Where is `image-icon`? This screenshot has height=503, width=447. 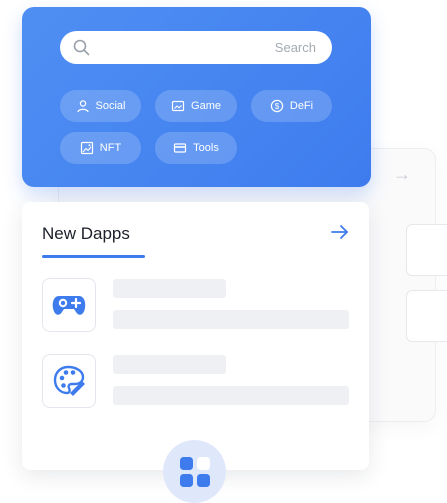
image-icon is located at coordinates (178, 106).